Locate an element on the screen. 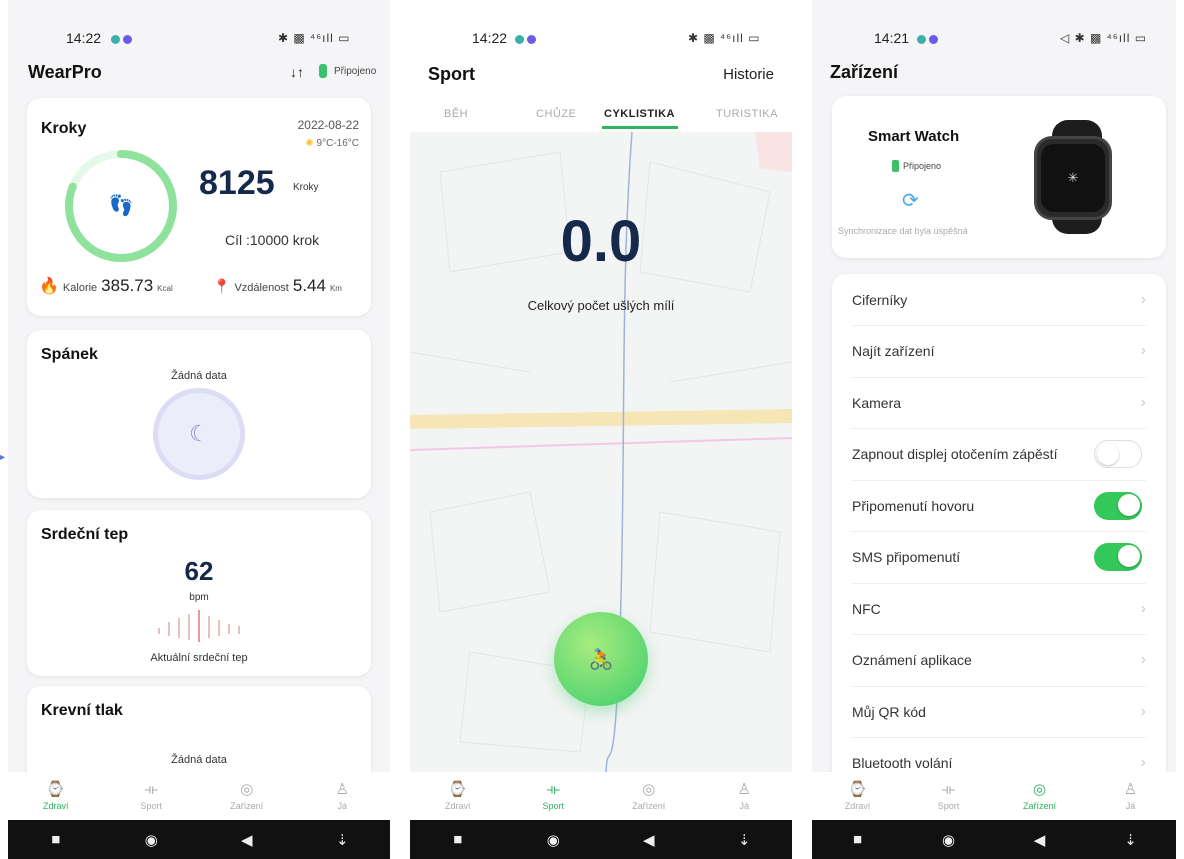  start-cycling-button: 🚴 is located at coordinates (601, 659).